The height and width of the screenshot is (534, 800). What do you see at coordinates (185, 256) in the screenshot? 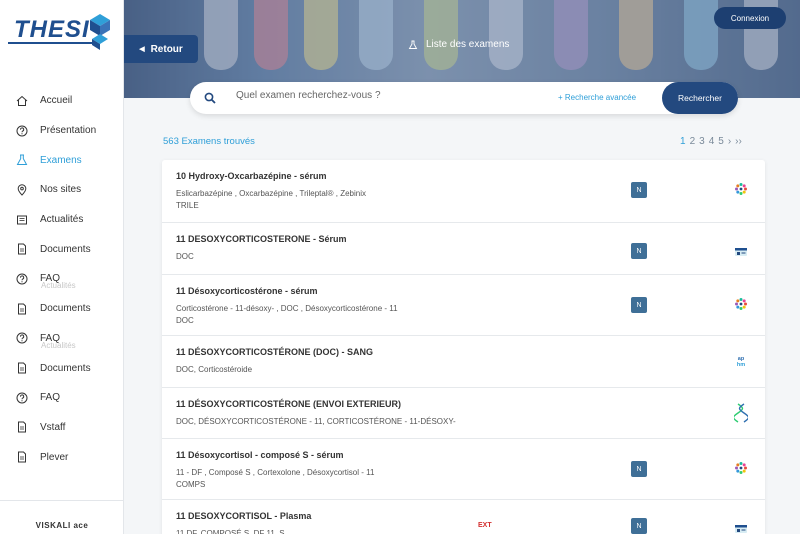
I see `exam-synonyms: DOC` at bounding box center [185, 256].